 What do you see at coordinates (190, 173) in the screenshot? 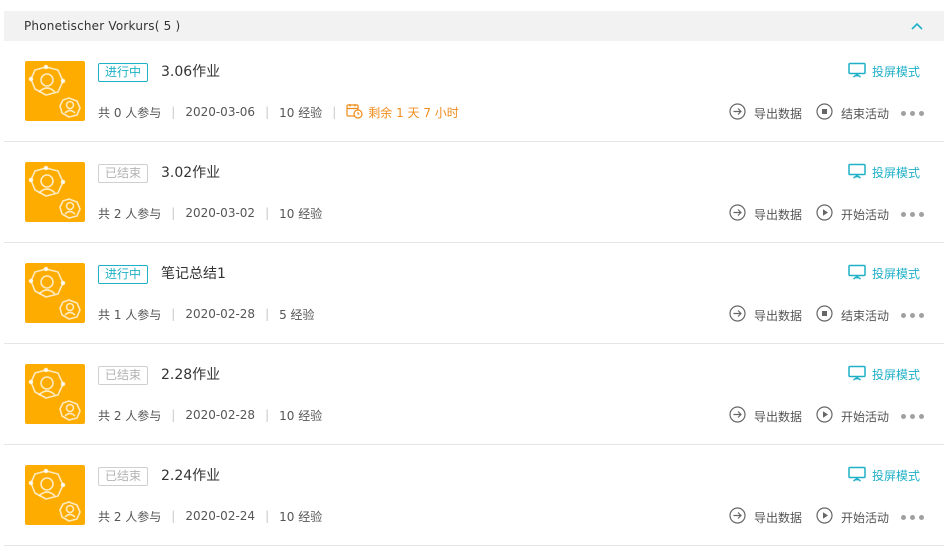
I see `activity-title: 3.02作业` at bounding box center [190, 173].